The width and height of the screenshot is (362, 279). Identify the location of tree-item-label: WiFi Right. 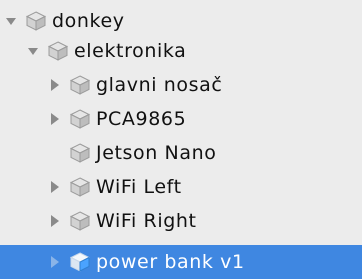
(146, 221).